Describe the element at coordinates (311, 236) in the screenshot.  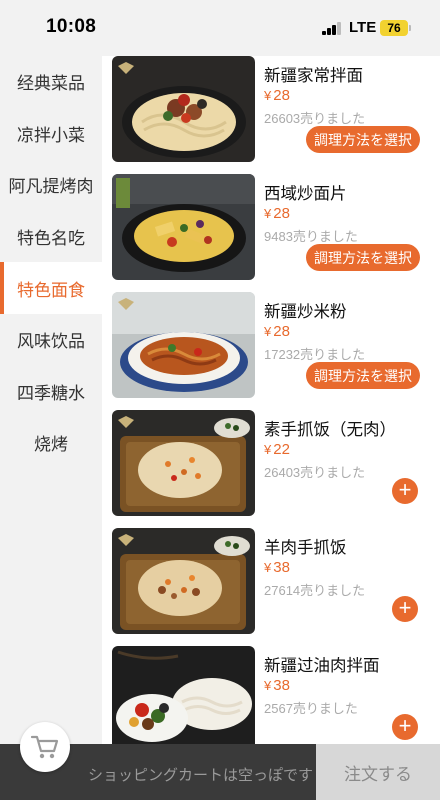
I see `sold-count: 9483売りました` at that location.